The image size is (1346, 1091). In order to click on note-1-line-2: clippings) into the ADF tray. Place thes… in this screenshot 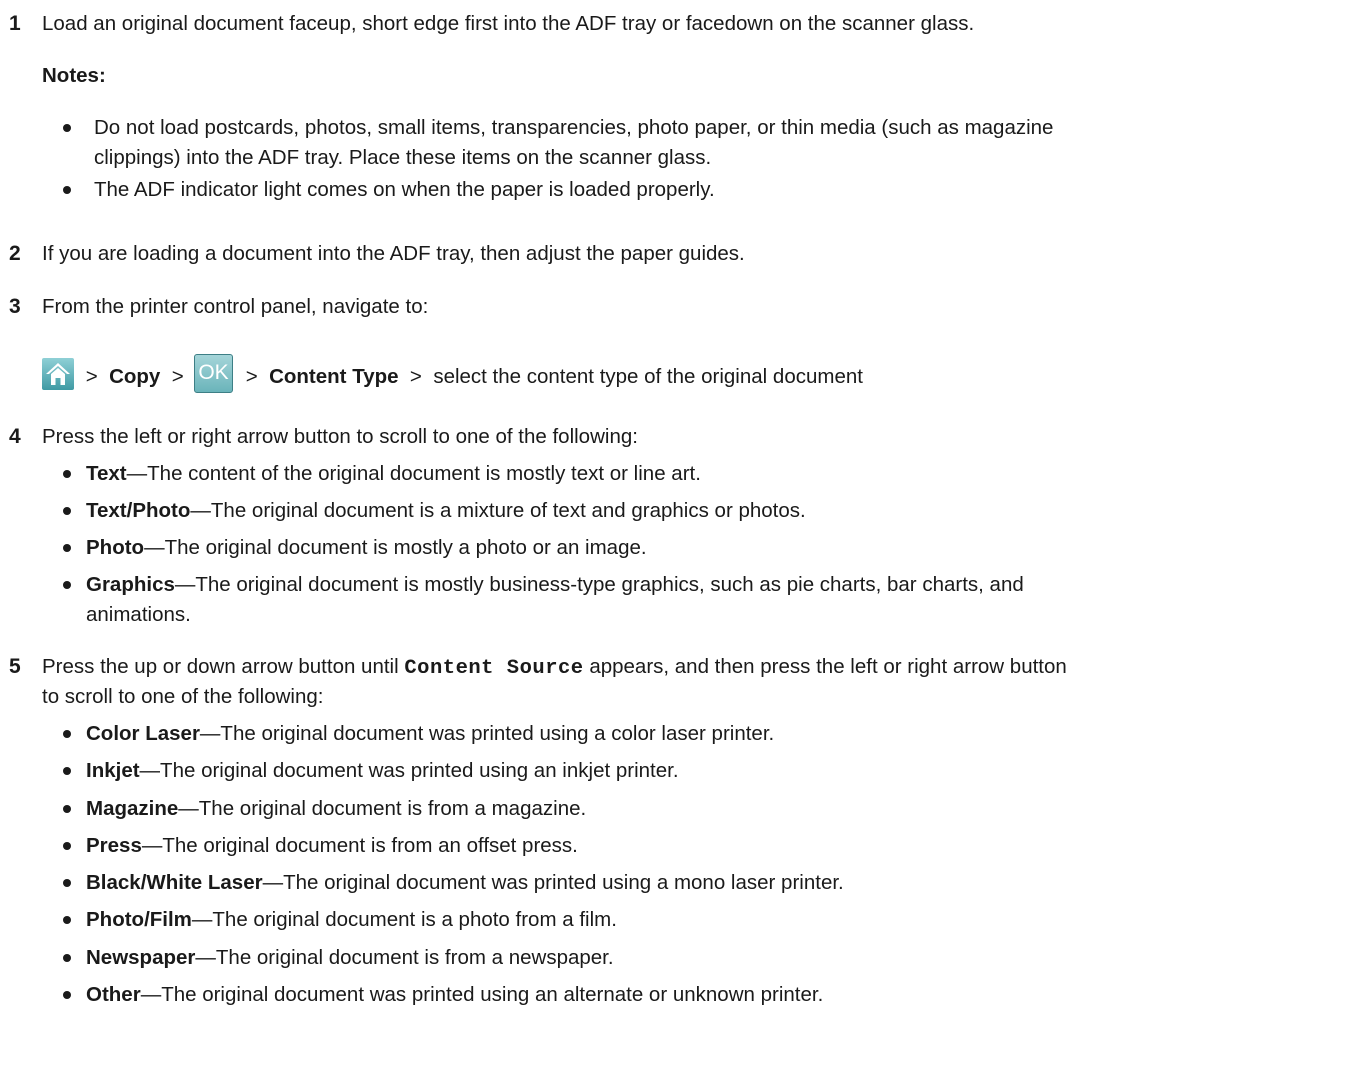, I will do `click(403, 157)`.